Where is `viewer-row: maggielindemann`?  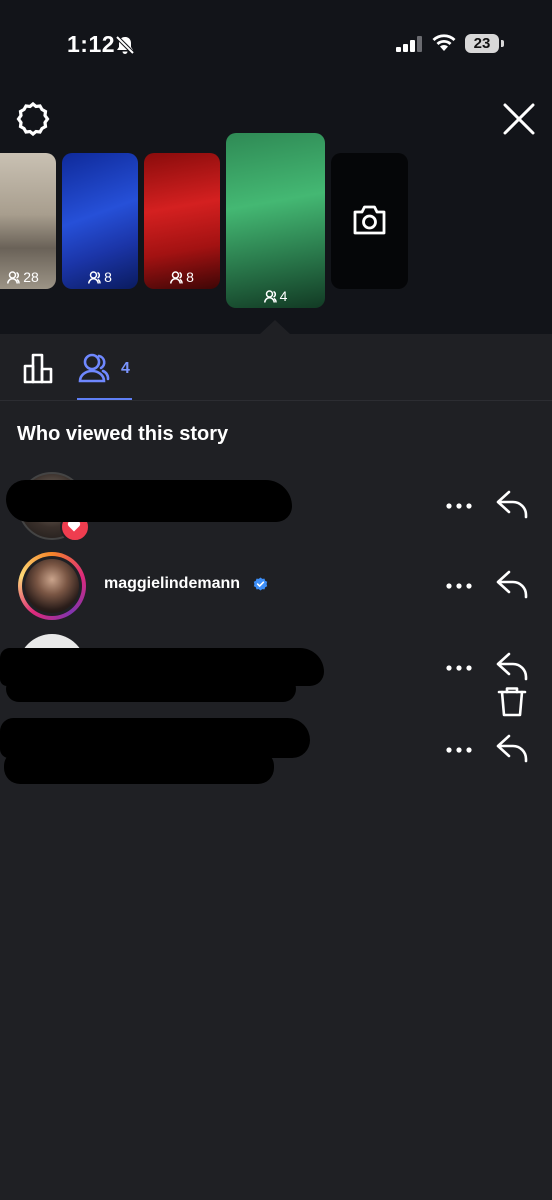 viewer-row: maggielindemann is located at coordinates (276, 586).